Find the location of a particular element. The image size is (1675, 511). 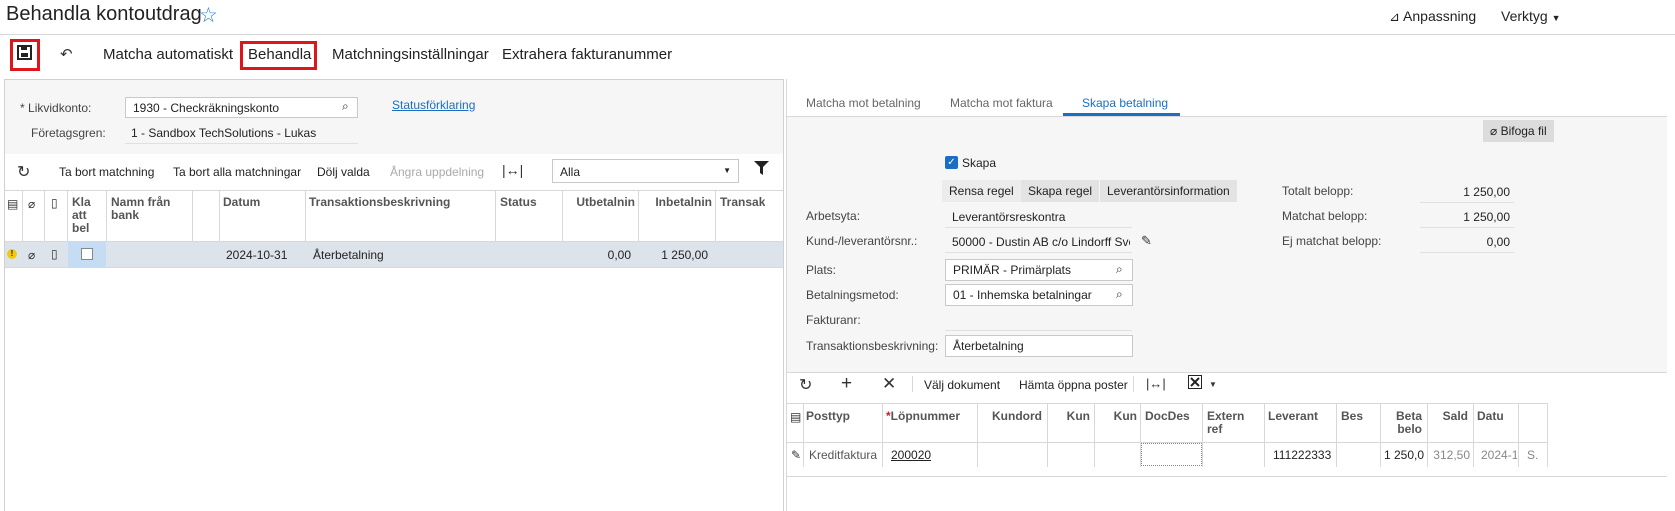

detail-refresh-icon: ↻ is located at coordinates (805, 385).